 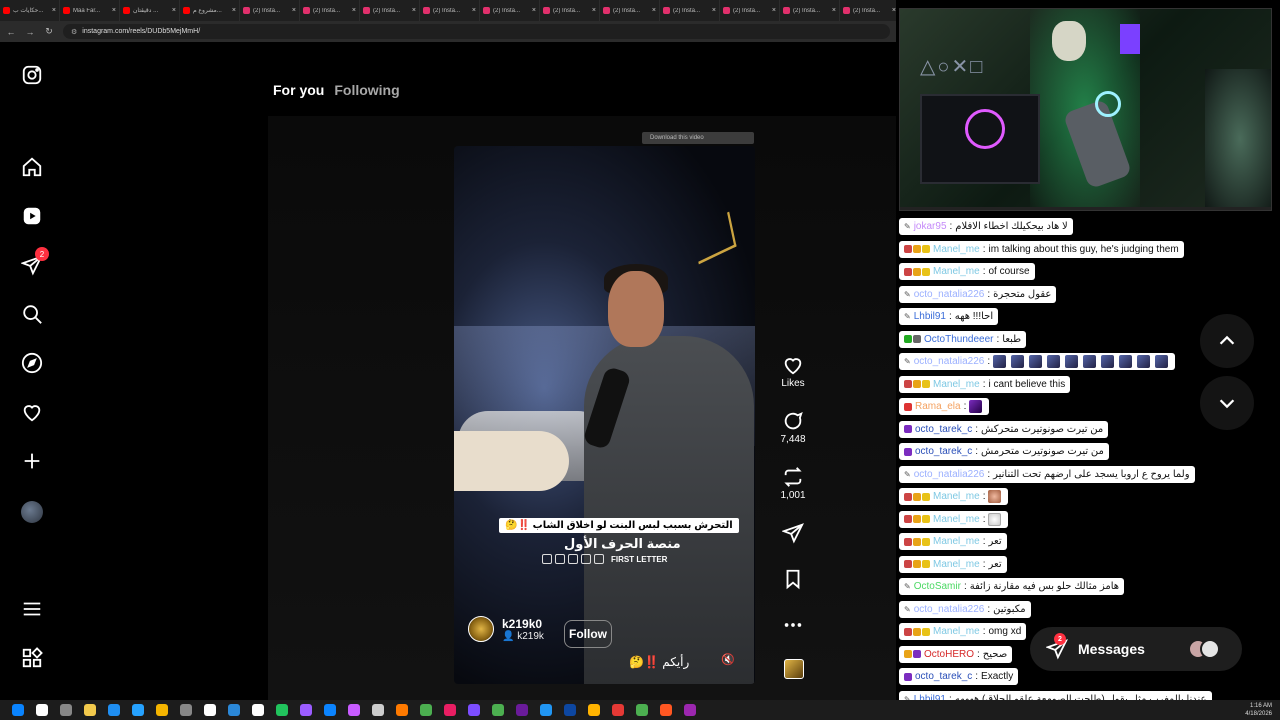 I want to click on repost-action: 1,001, so click(x=793, y=483).